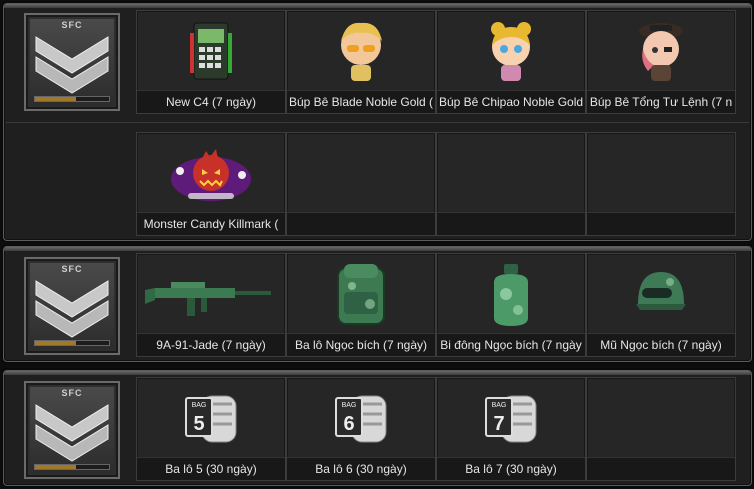  What do you see at coordinates (361, 294) in the screenshot?
I see `backpack-icon` at bounding box center [361, 294].